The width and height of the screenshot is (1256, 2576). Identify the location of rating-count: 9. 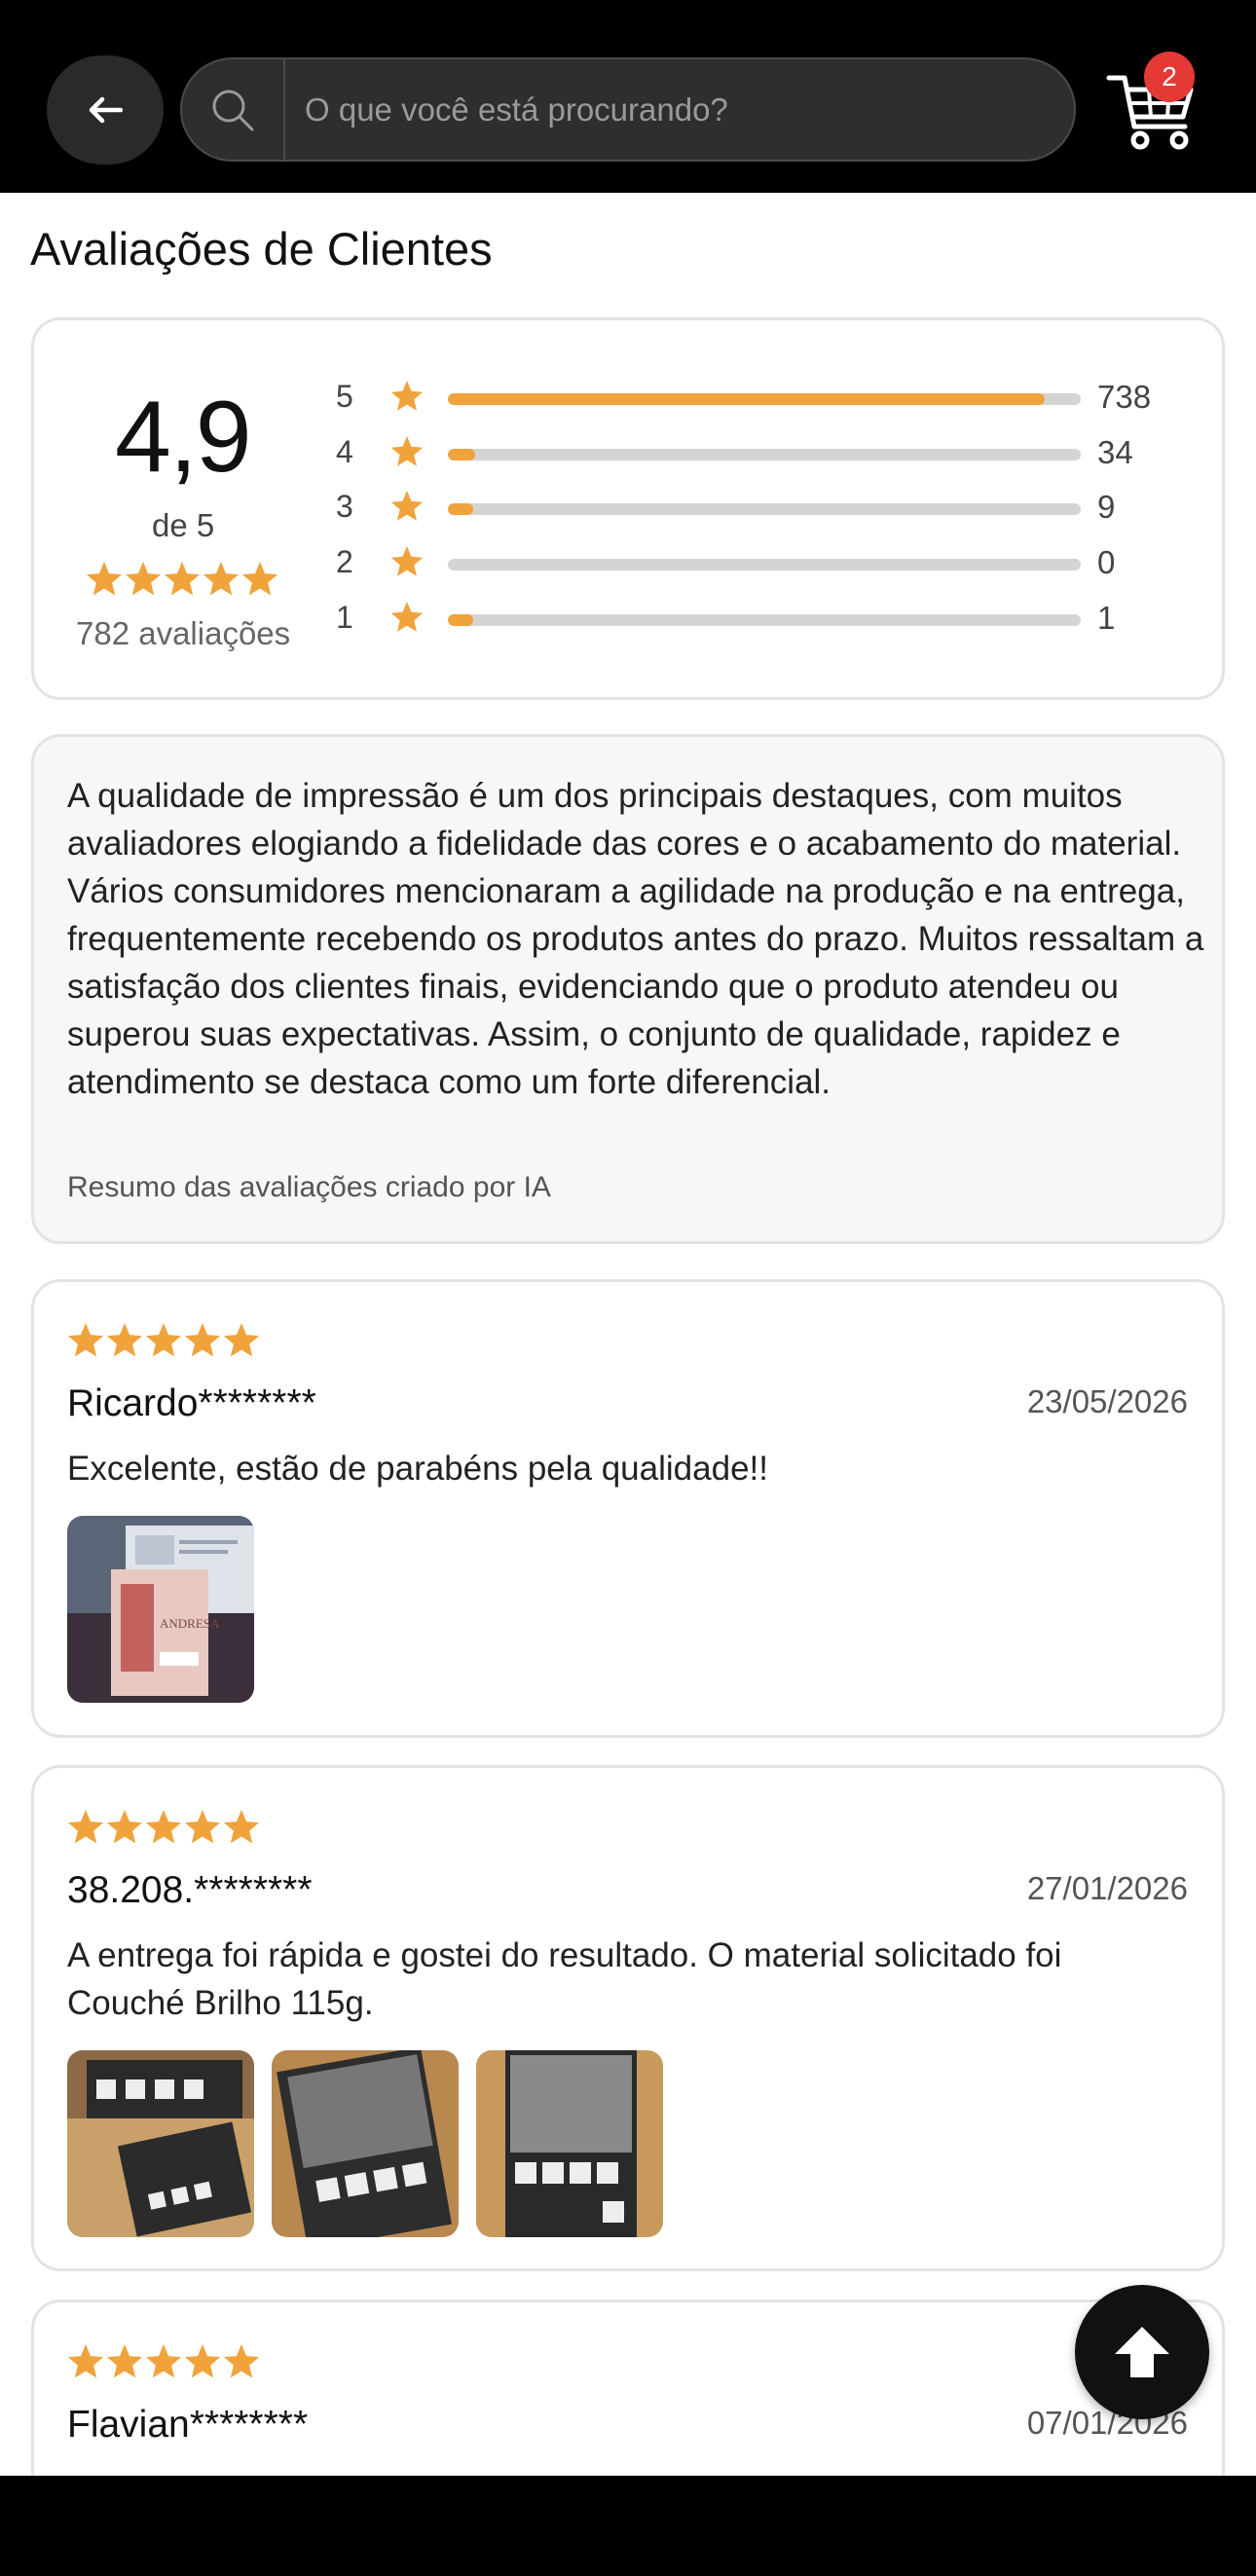
(1107, 507).